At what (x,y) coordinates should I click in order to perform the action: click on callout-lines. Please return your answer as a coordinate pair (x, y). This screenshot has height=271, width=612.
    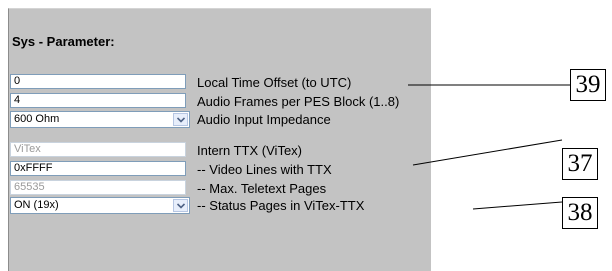
    Looking at the image, I should click on (489, 147).